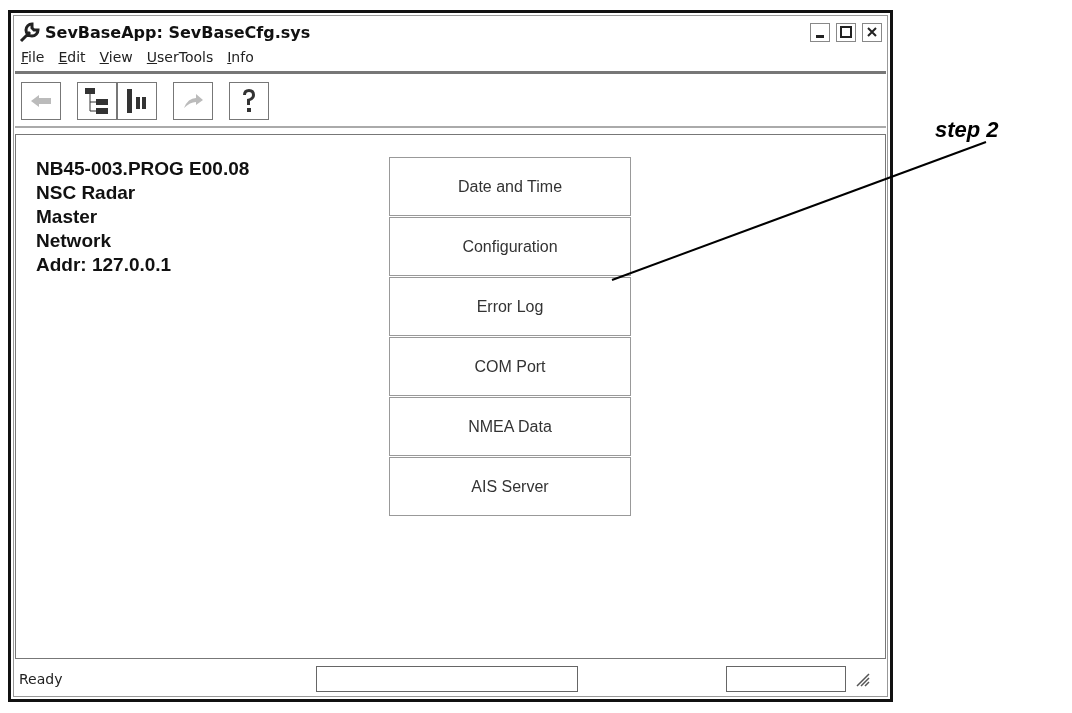 This screenshot has width=1072, height=713. I want to click on info-text: Network, so click(74, 241).